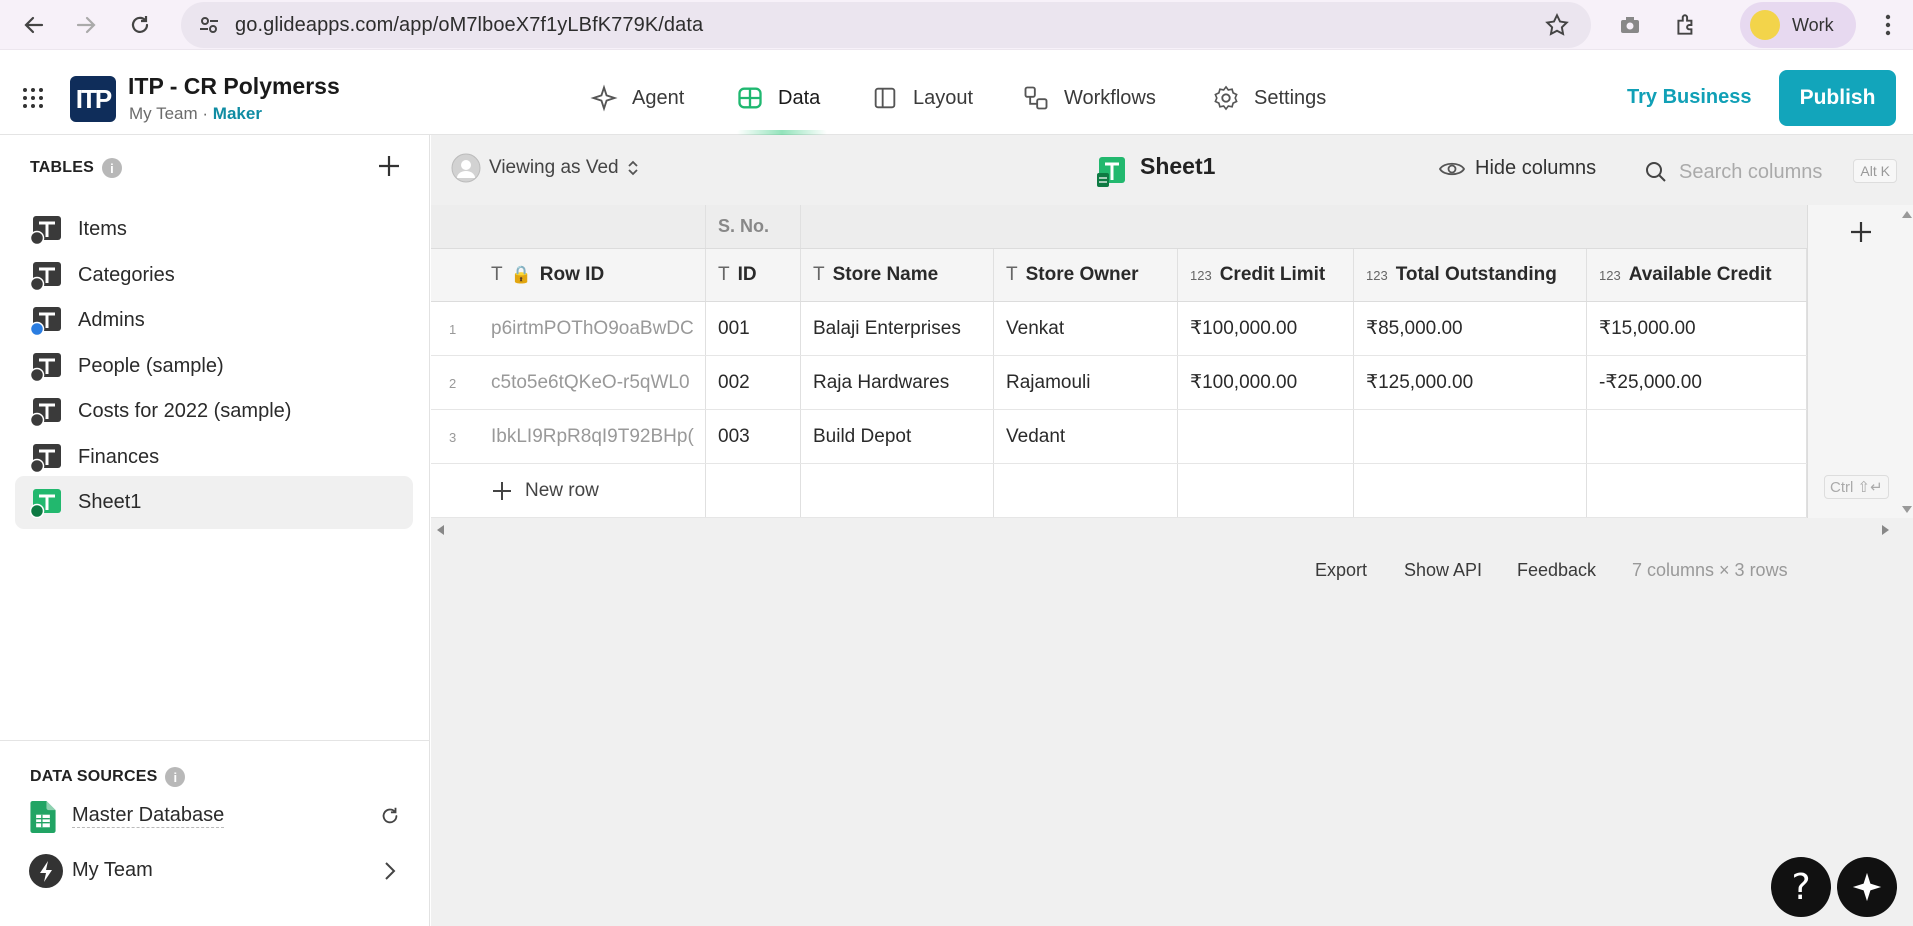  What do you see at coordinates (897, 328) in the screenshot?
I see `table-cell: Balaji Enterprises` at bounding box center [897, 328].